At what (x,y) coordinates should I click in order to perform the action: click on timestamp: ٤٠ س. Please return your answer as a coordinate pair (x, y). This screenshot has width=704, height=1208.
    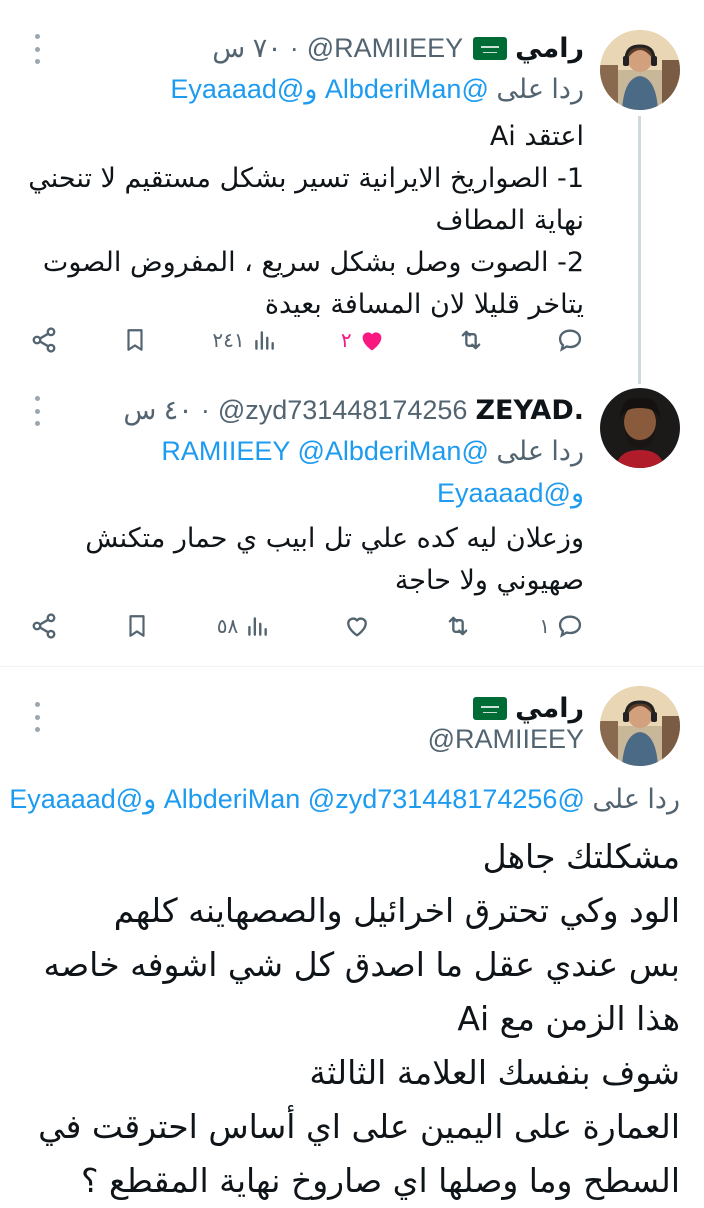
    Looking at the image, I should click on (157, 410).